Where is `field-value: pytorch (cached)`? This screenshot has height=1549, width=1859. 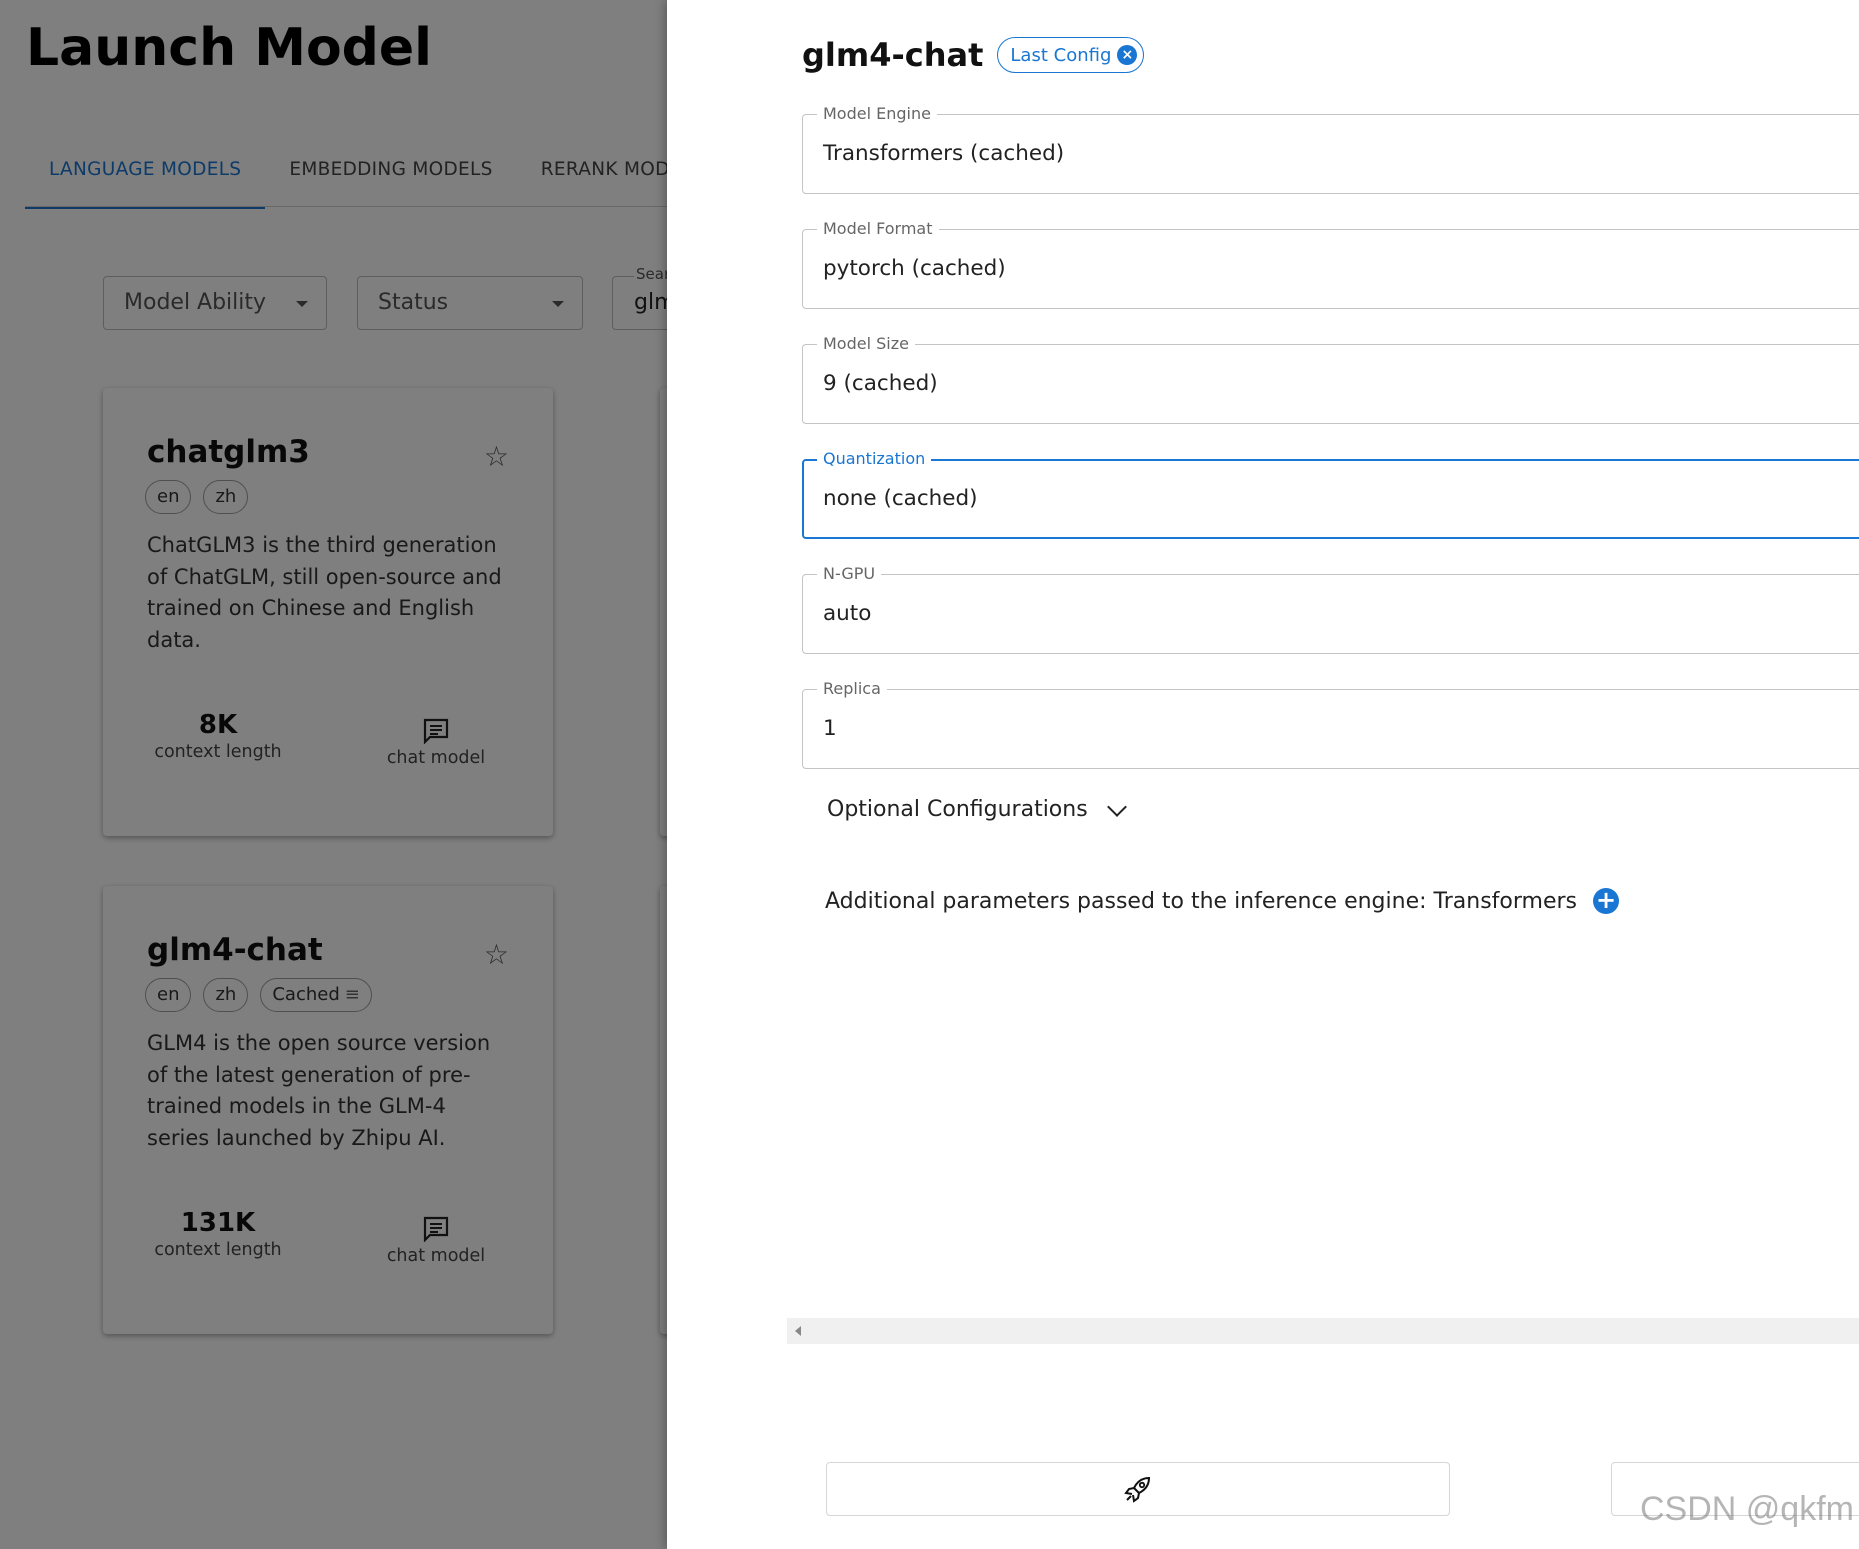 field-value: pytorch (cached) is located at coordinates (914, 268).